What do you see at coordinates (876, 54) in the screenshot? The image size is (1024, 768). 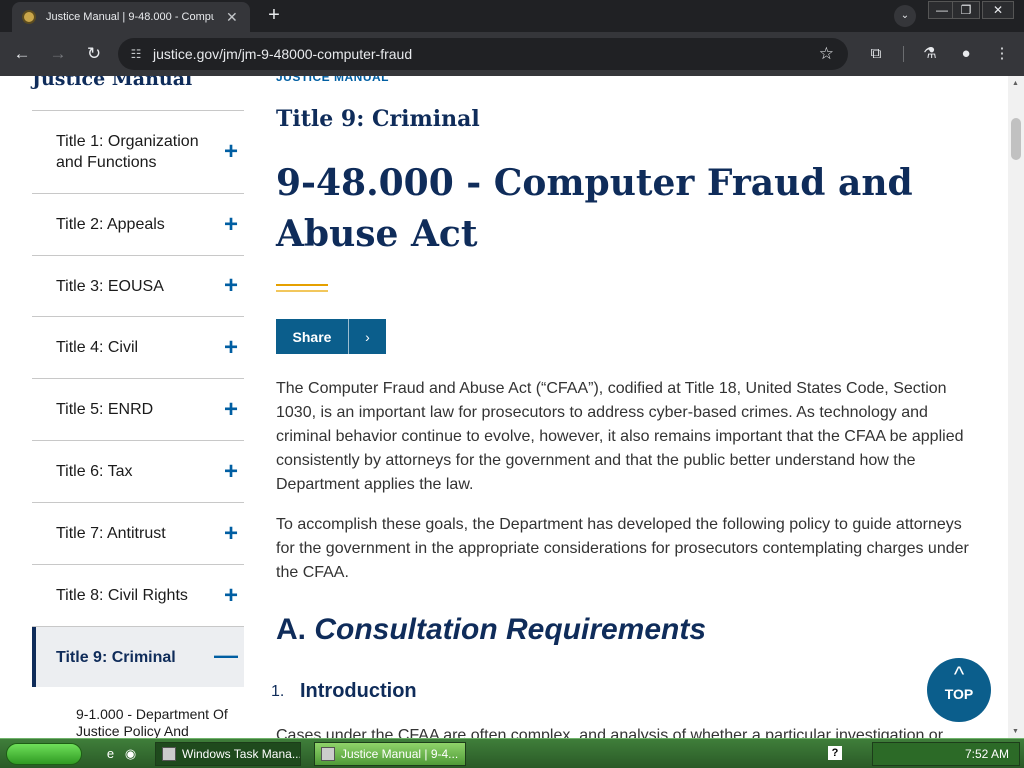 I see `extensions-icon: ⧉` at bounding box center [876, 54].